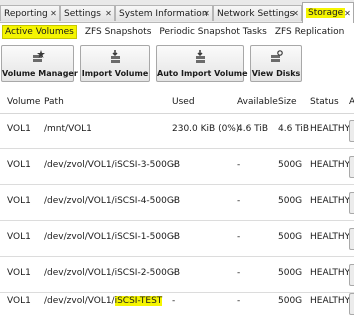  What do you see at coordinates (294, 129) in the screenshot?
I see `cell-size: 4.6 TiB` at bounding box center [294, 129].